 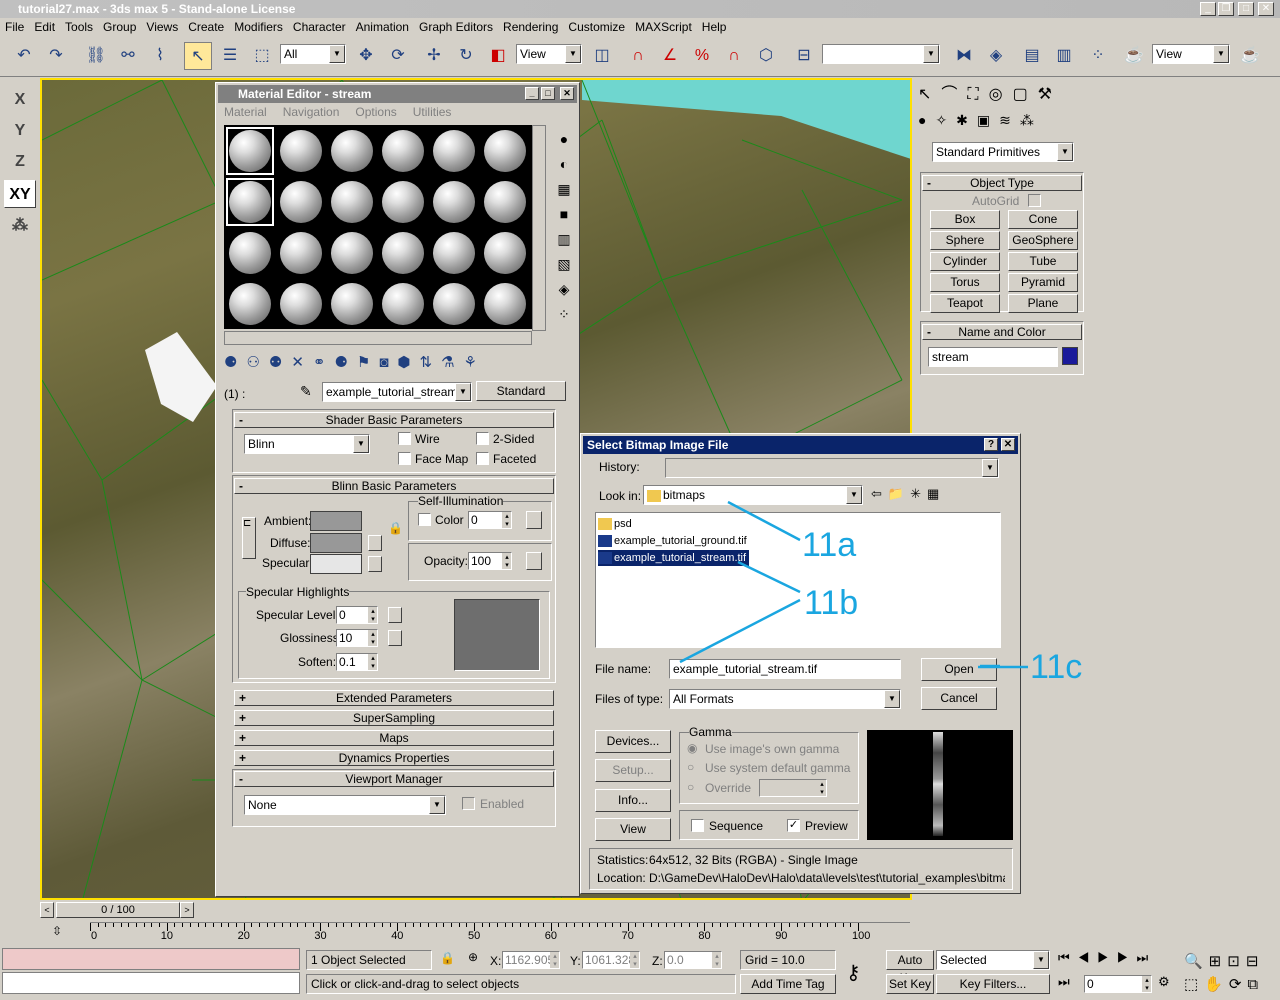 I want to click on time-slider-right-button: >, so click(x=187, y=910).